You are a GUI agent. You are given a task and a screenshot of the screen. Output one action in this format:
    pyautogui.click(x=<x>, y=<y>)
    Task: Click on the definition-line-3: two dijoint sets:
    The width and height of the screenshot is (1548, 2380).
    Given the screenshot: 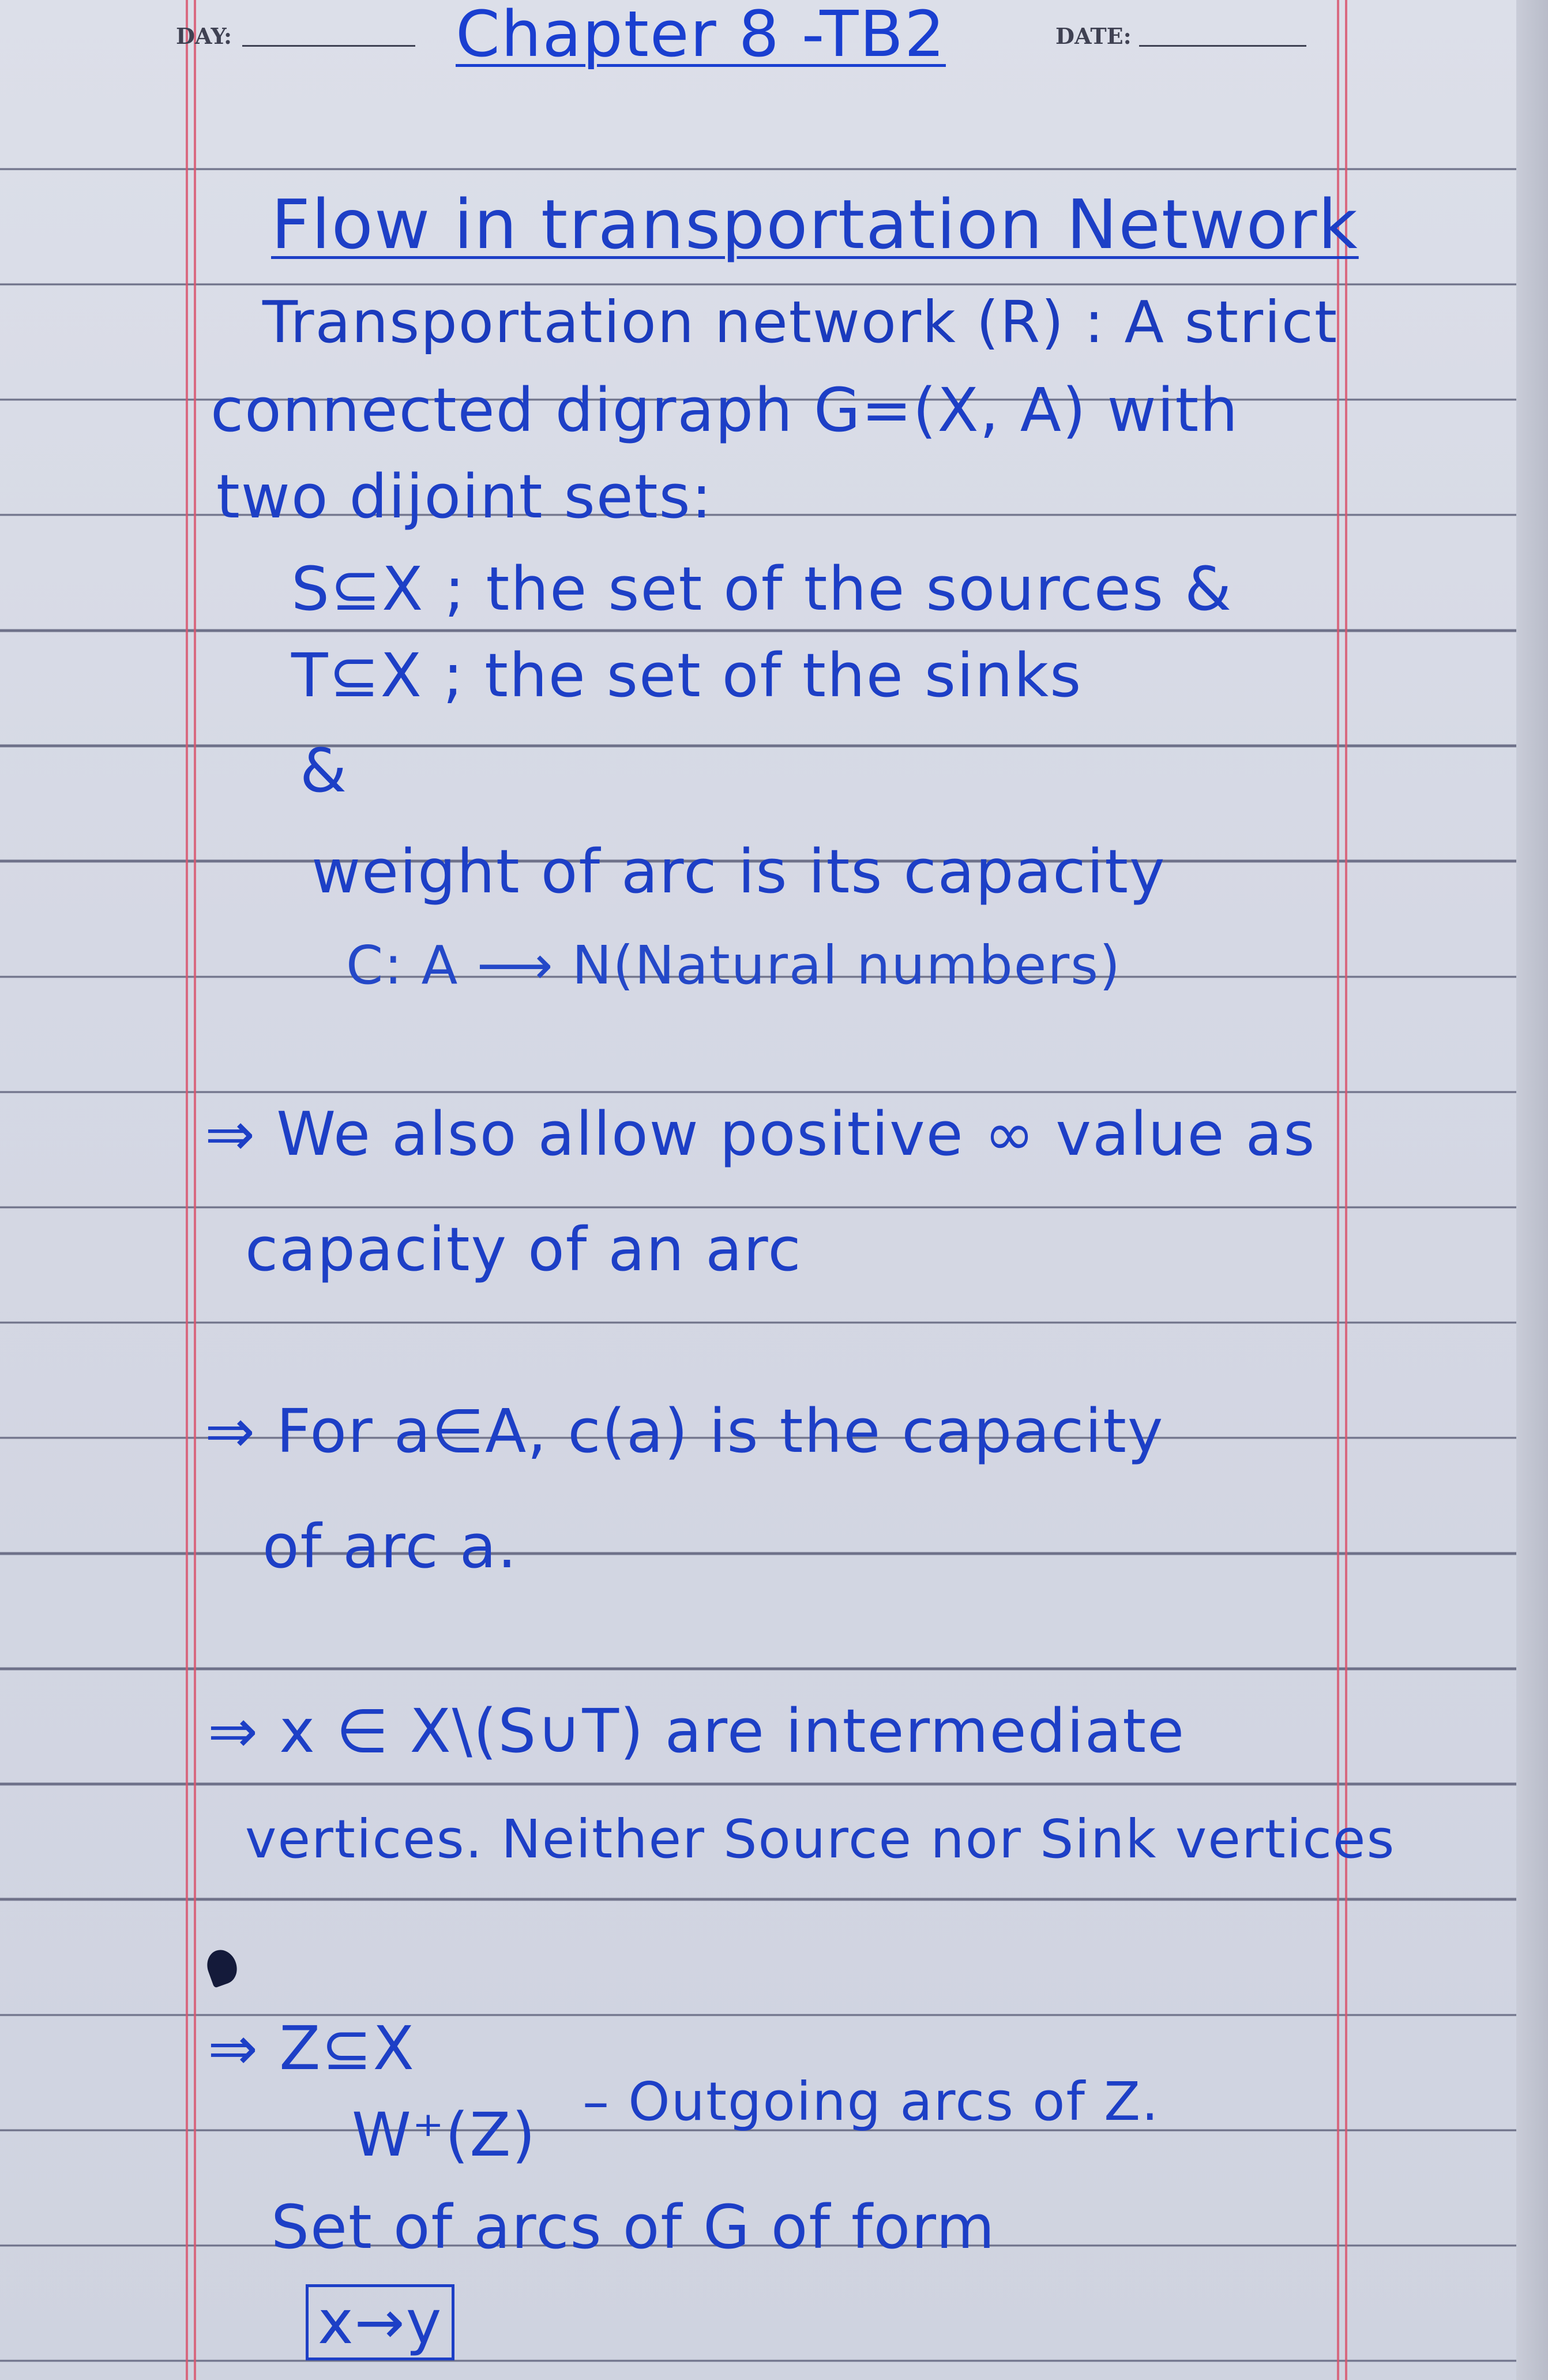 What is the action you would take?
    pyautogui.click(x=464, y=497)
    